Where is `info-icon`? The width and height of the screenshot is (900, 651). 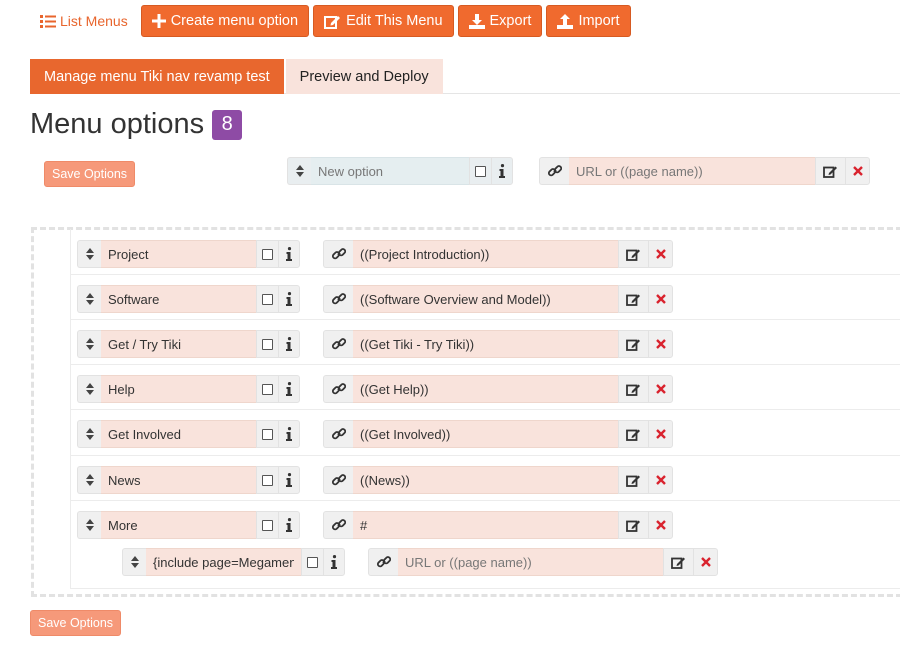
info-icon is located at coordinates (289, 254).